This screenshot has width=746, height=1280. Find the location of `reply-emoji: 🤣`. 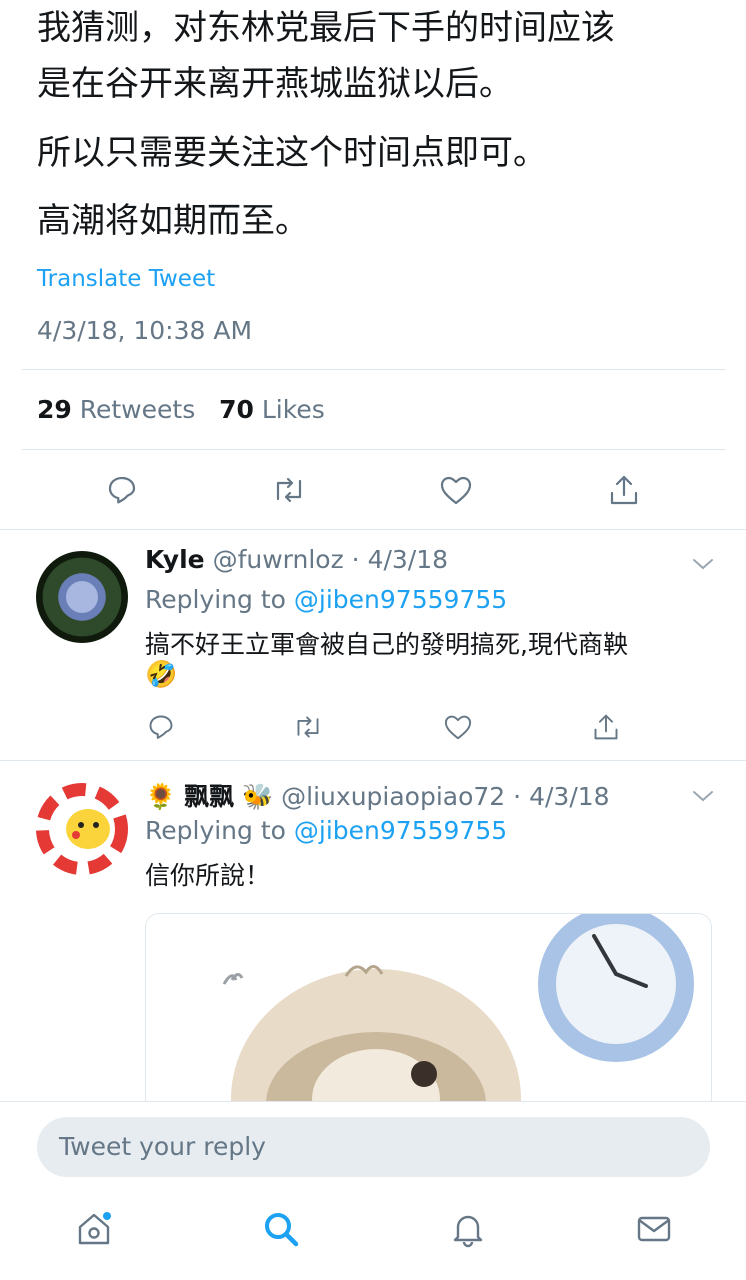

reply-emoji: 🤣 is located at coordinates (161, 675).